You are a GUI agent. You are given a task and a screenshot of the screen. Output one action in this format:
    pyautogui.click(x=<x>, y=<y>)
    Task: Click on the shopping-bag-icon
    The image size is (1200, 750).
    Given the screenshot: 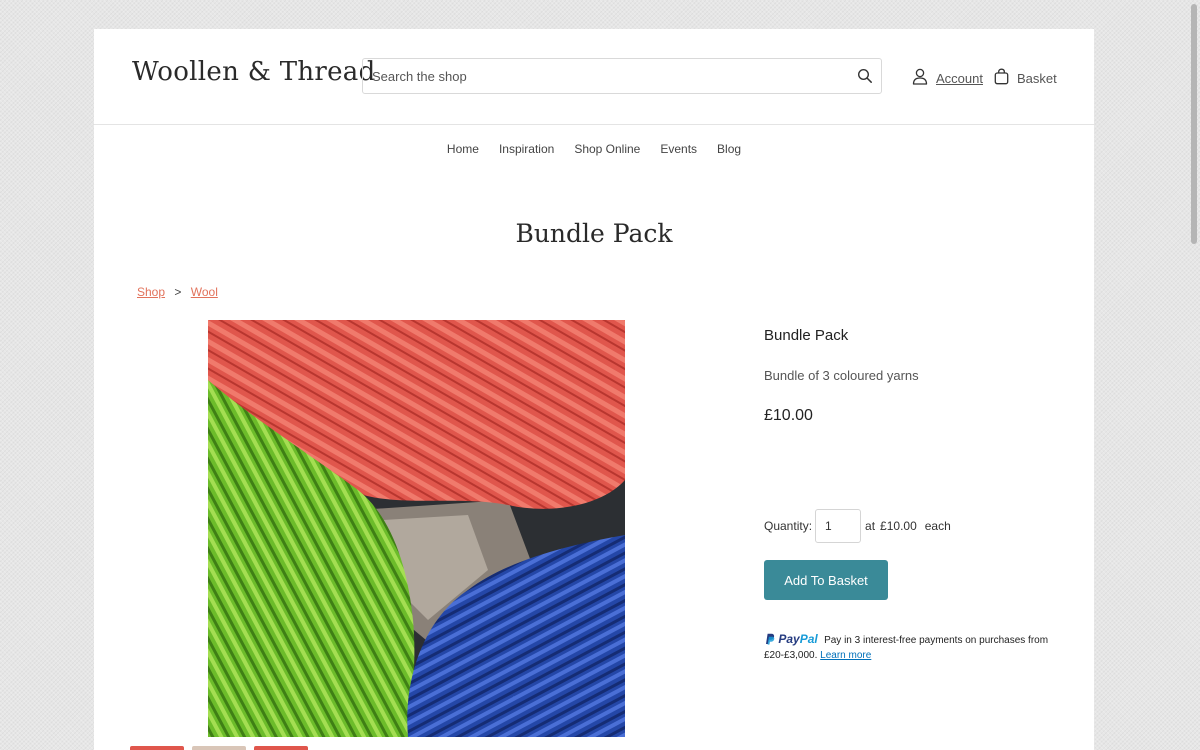 What is the action you would take?
    pyautogui.click(x=1001, y=78)
    